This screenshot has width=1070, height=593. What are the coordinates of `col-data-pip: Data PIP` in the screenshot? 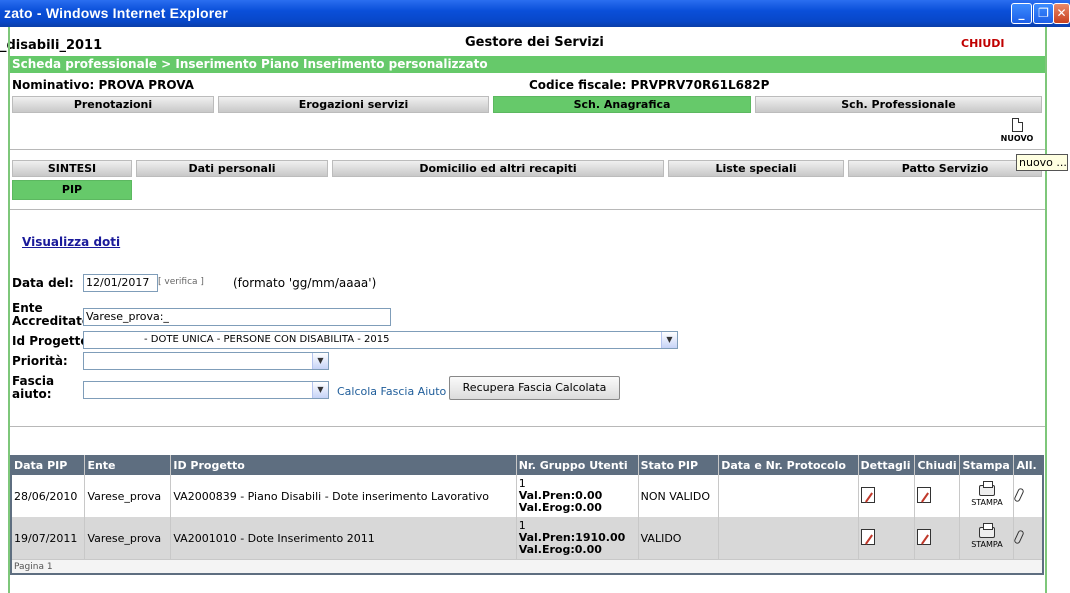 It's located at (49, 465).